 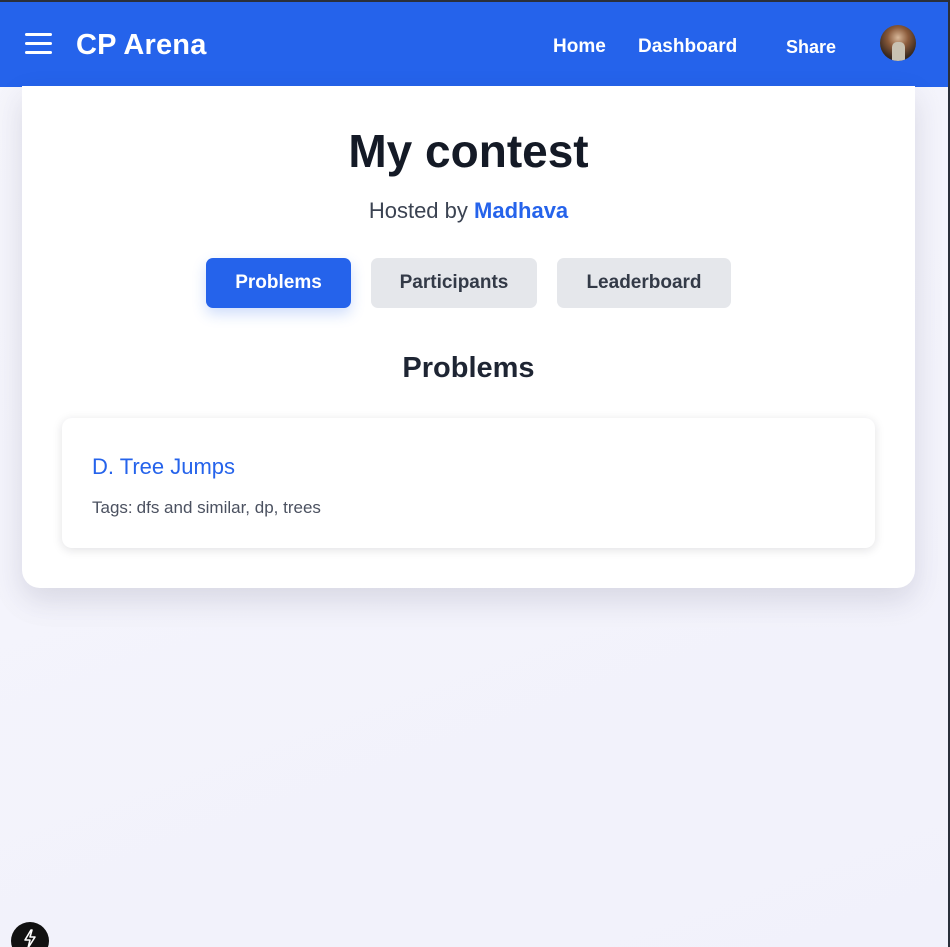 I want to click on brand-logo: CP Arena, so click(x=141, y=45).